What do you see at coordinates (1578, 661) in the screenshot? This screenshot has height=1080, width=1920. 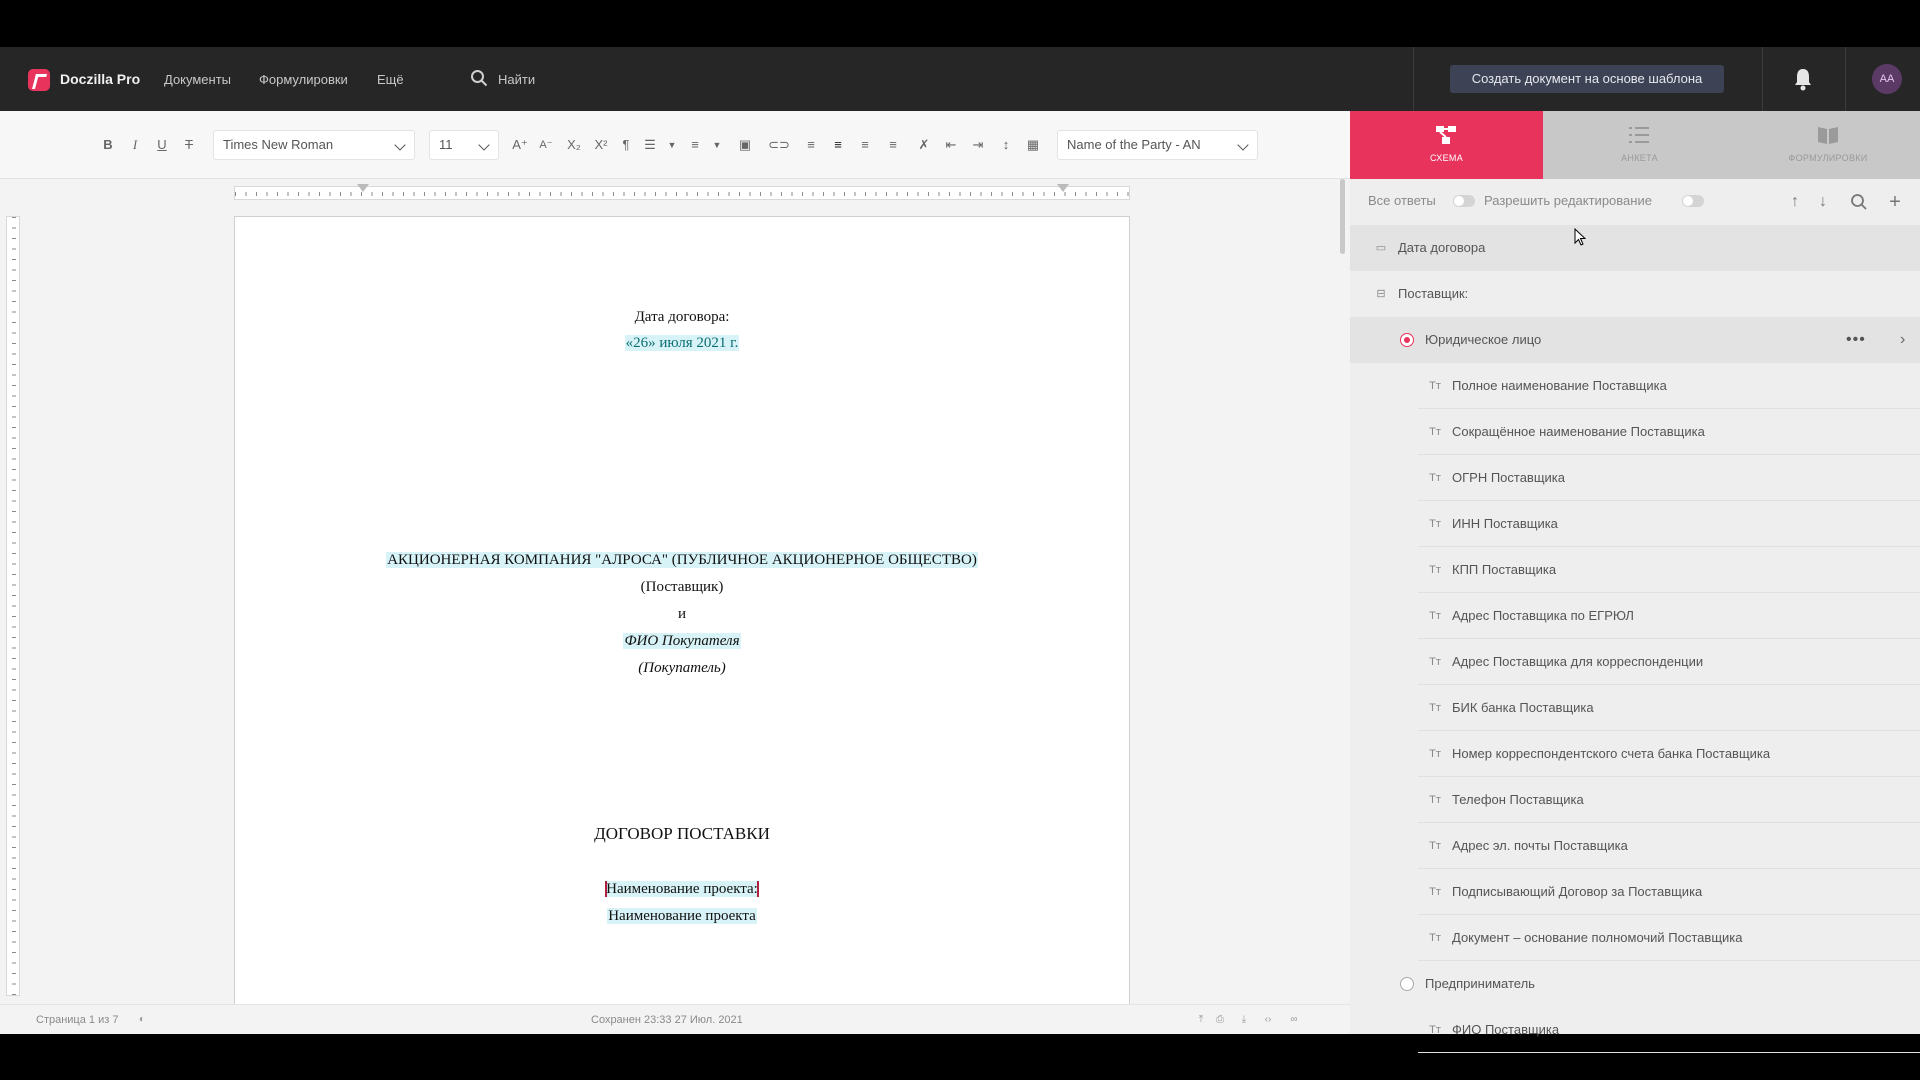 I see `schema-row-label: Адрес Поставщика для корреспонденции` at bounding box center [1578, 661].